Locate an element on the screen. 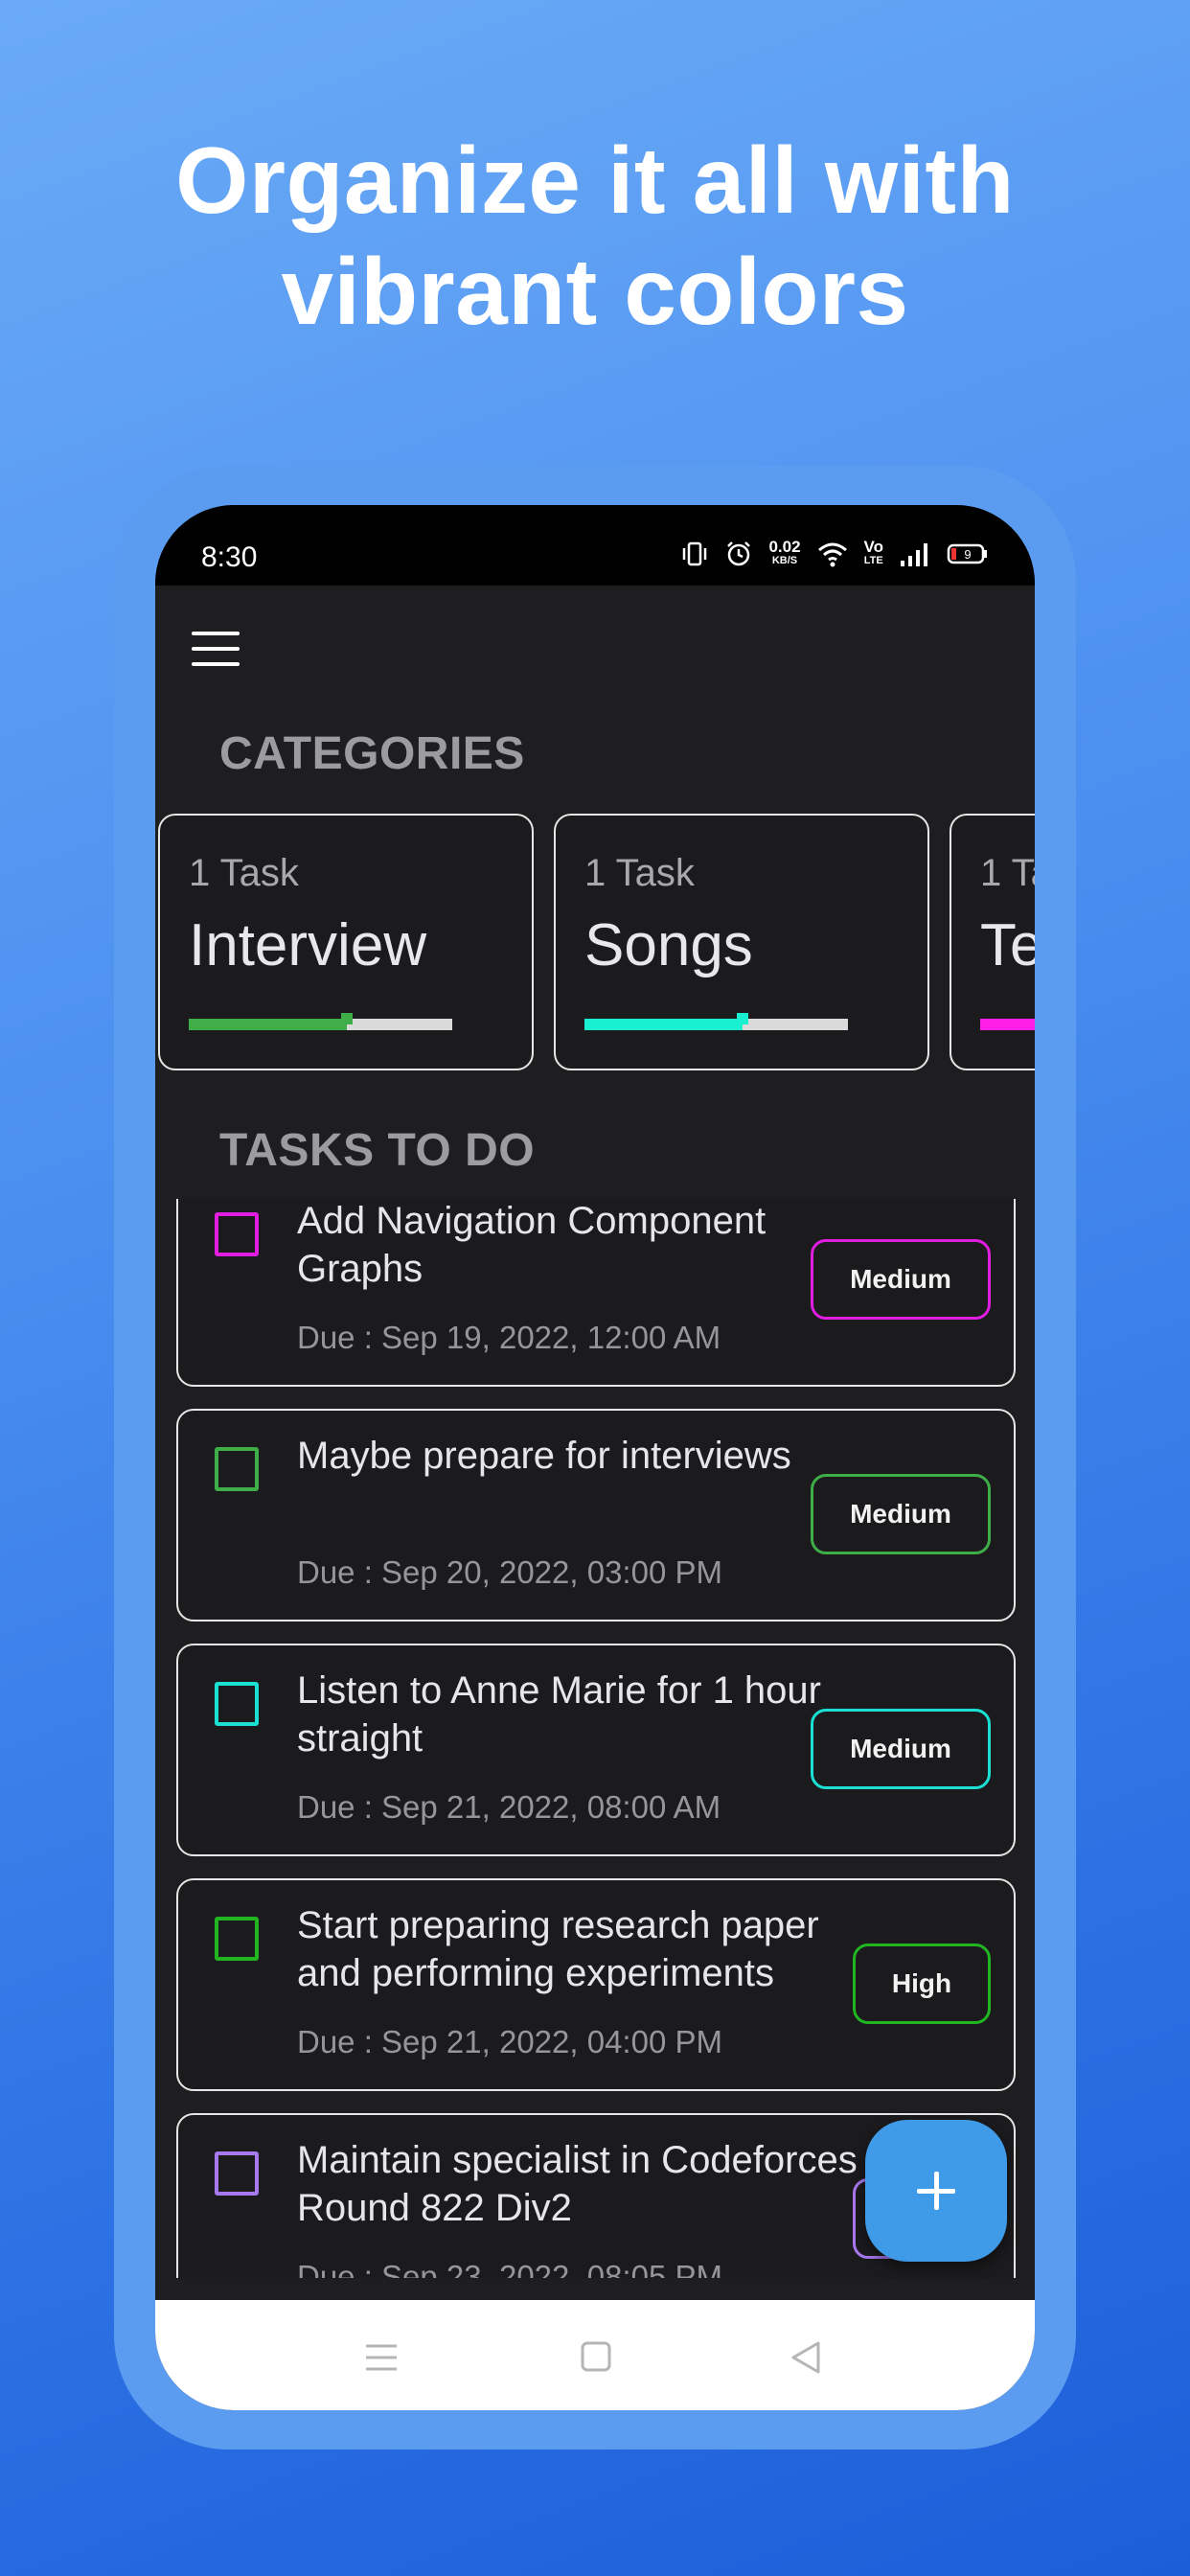 This screenshot has width=1190, height=2576. add-task-button is located at coordinates (936, 2191).